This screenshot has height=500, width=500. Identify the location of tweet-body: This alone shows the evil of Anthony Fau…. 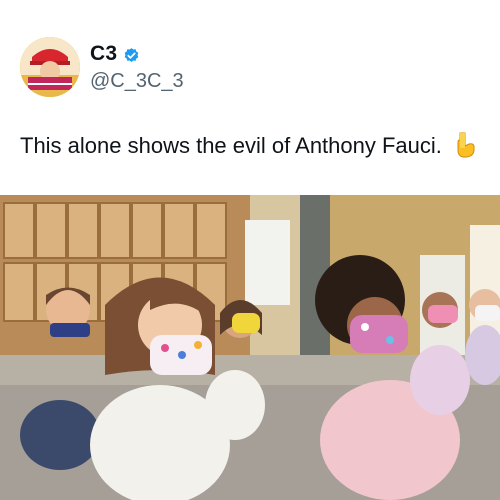
(231, 145).